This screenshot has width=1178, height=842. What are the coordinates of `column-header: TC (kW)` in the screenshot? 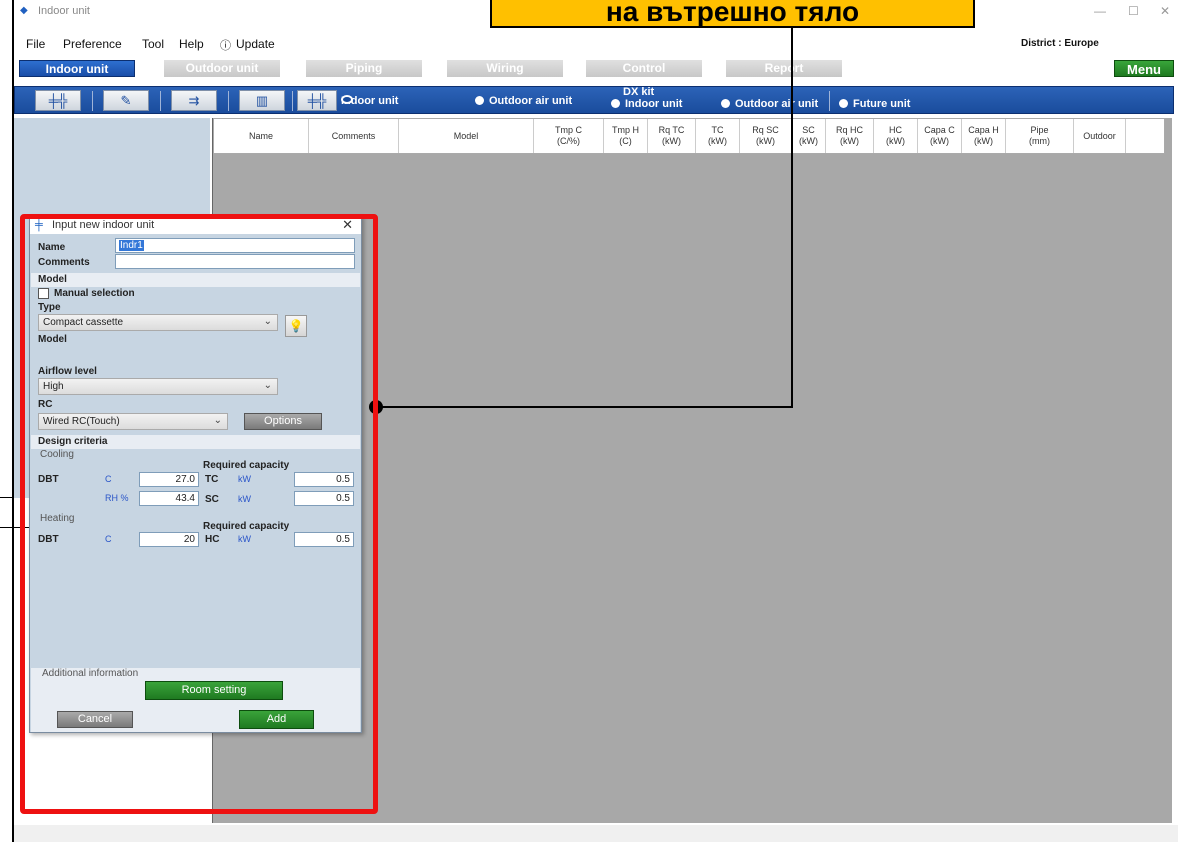 It's located at (718, 136).